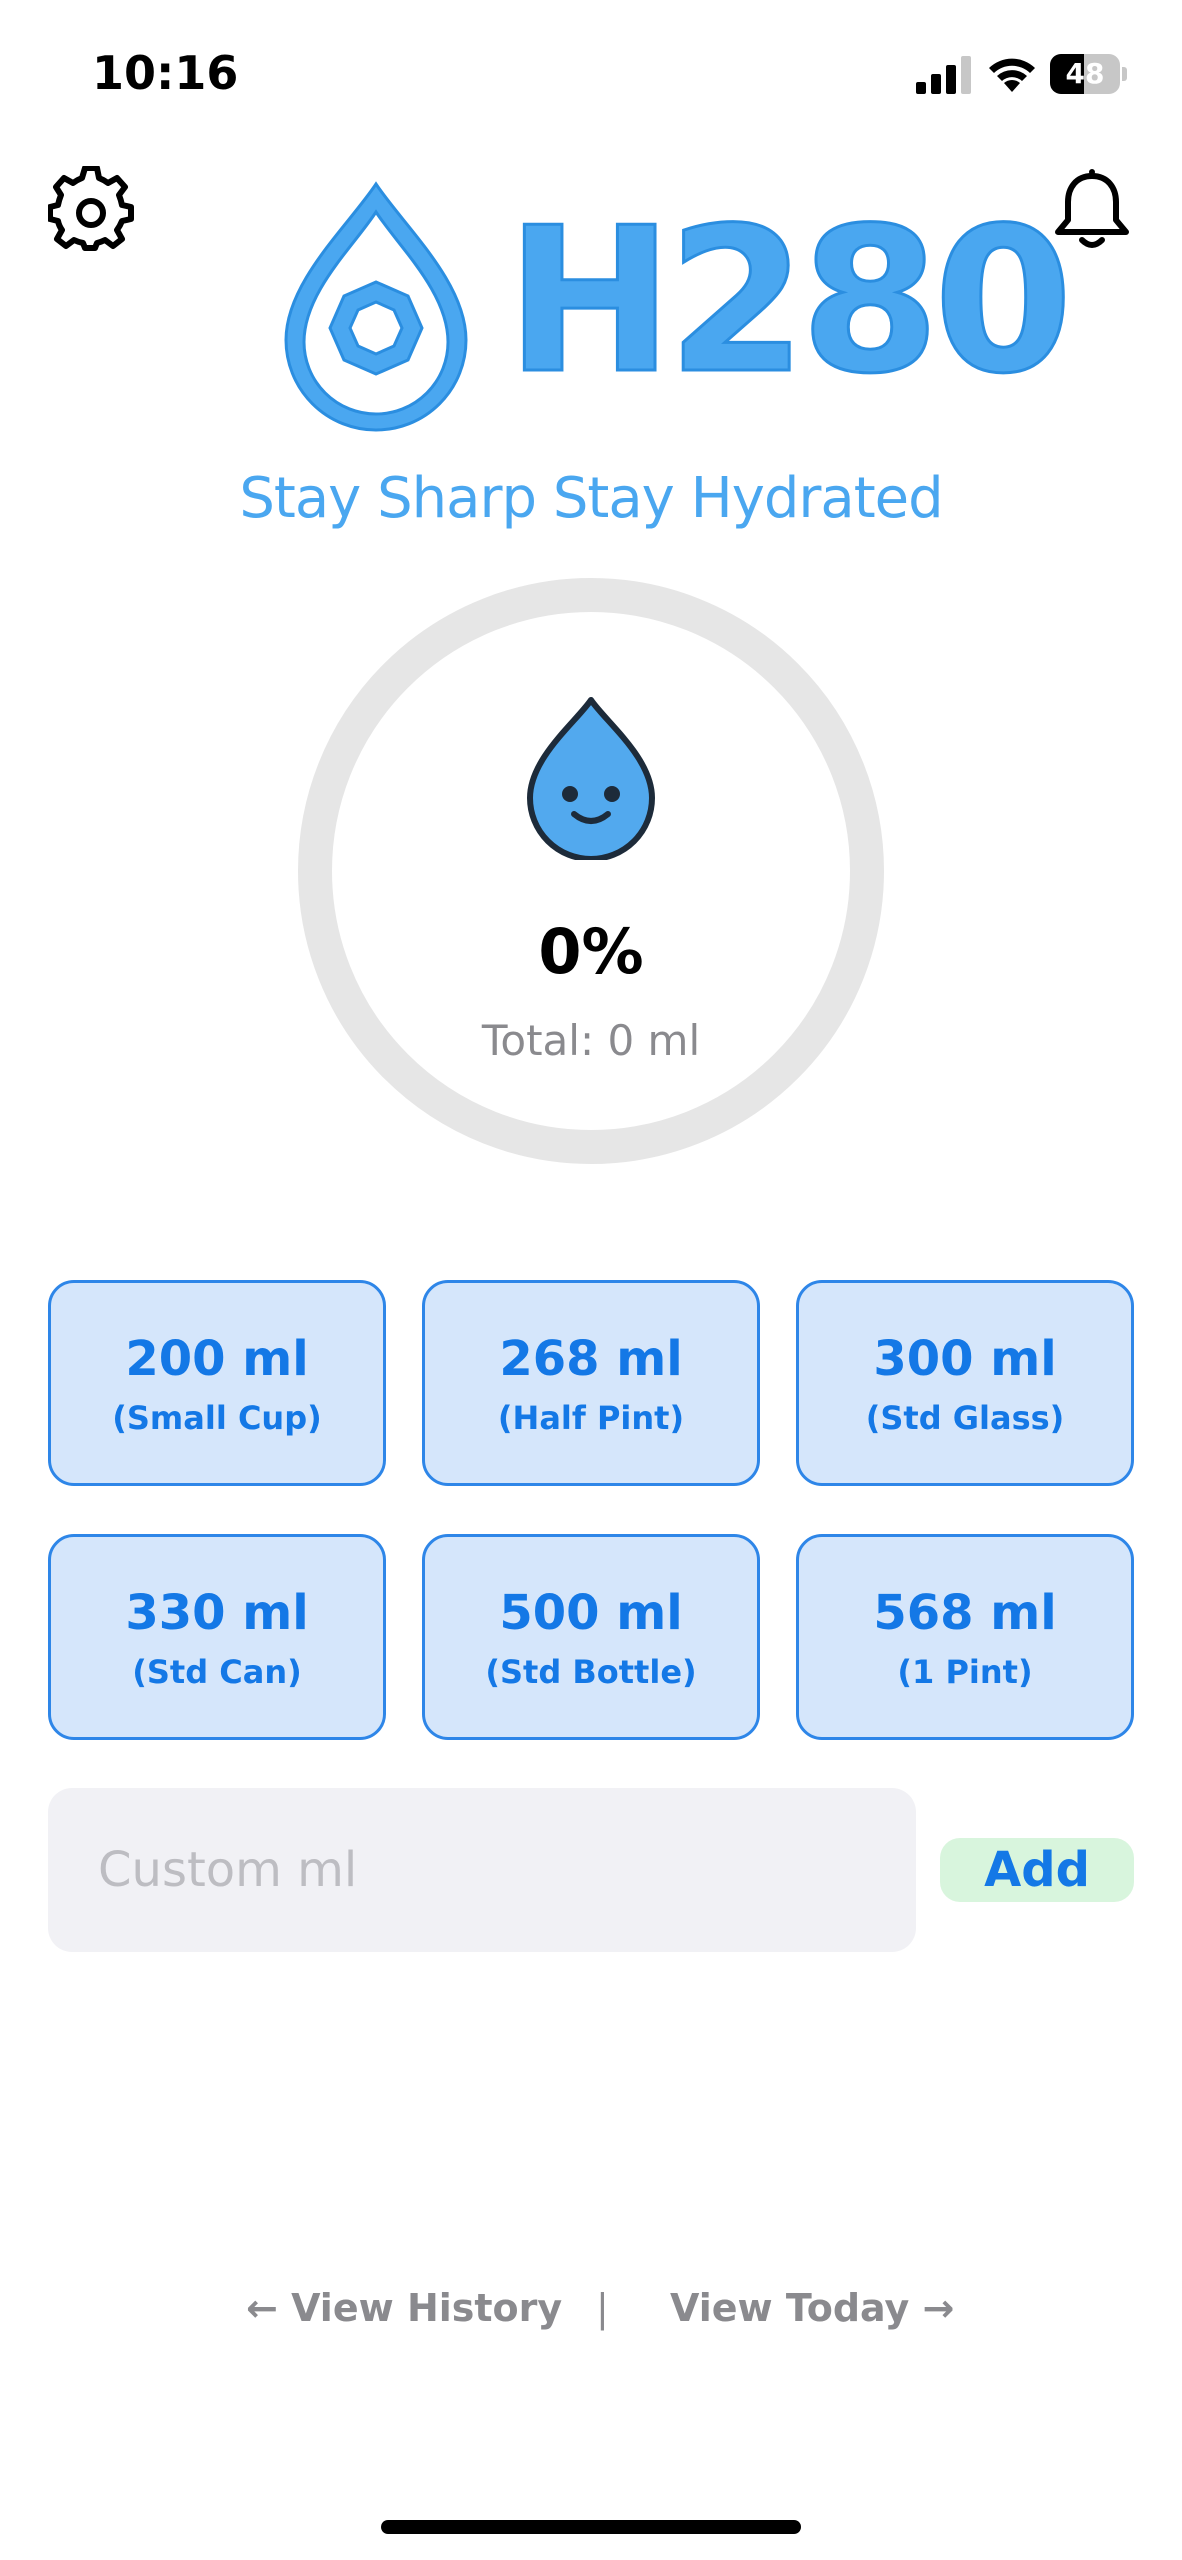  I want to click on preset-description: (Std Bottle), so click(591, 1672).